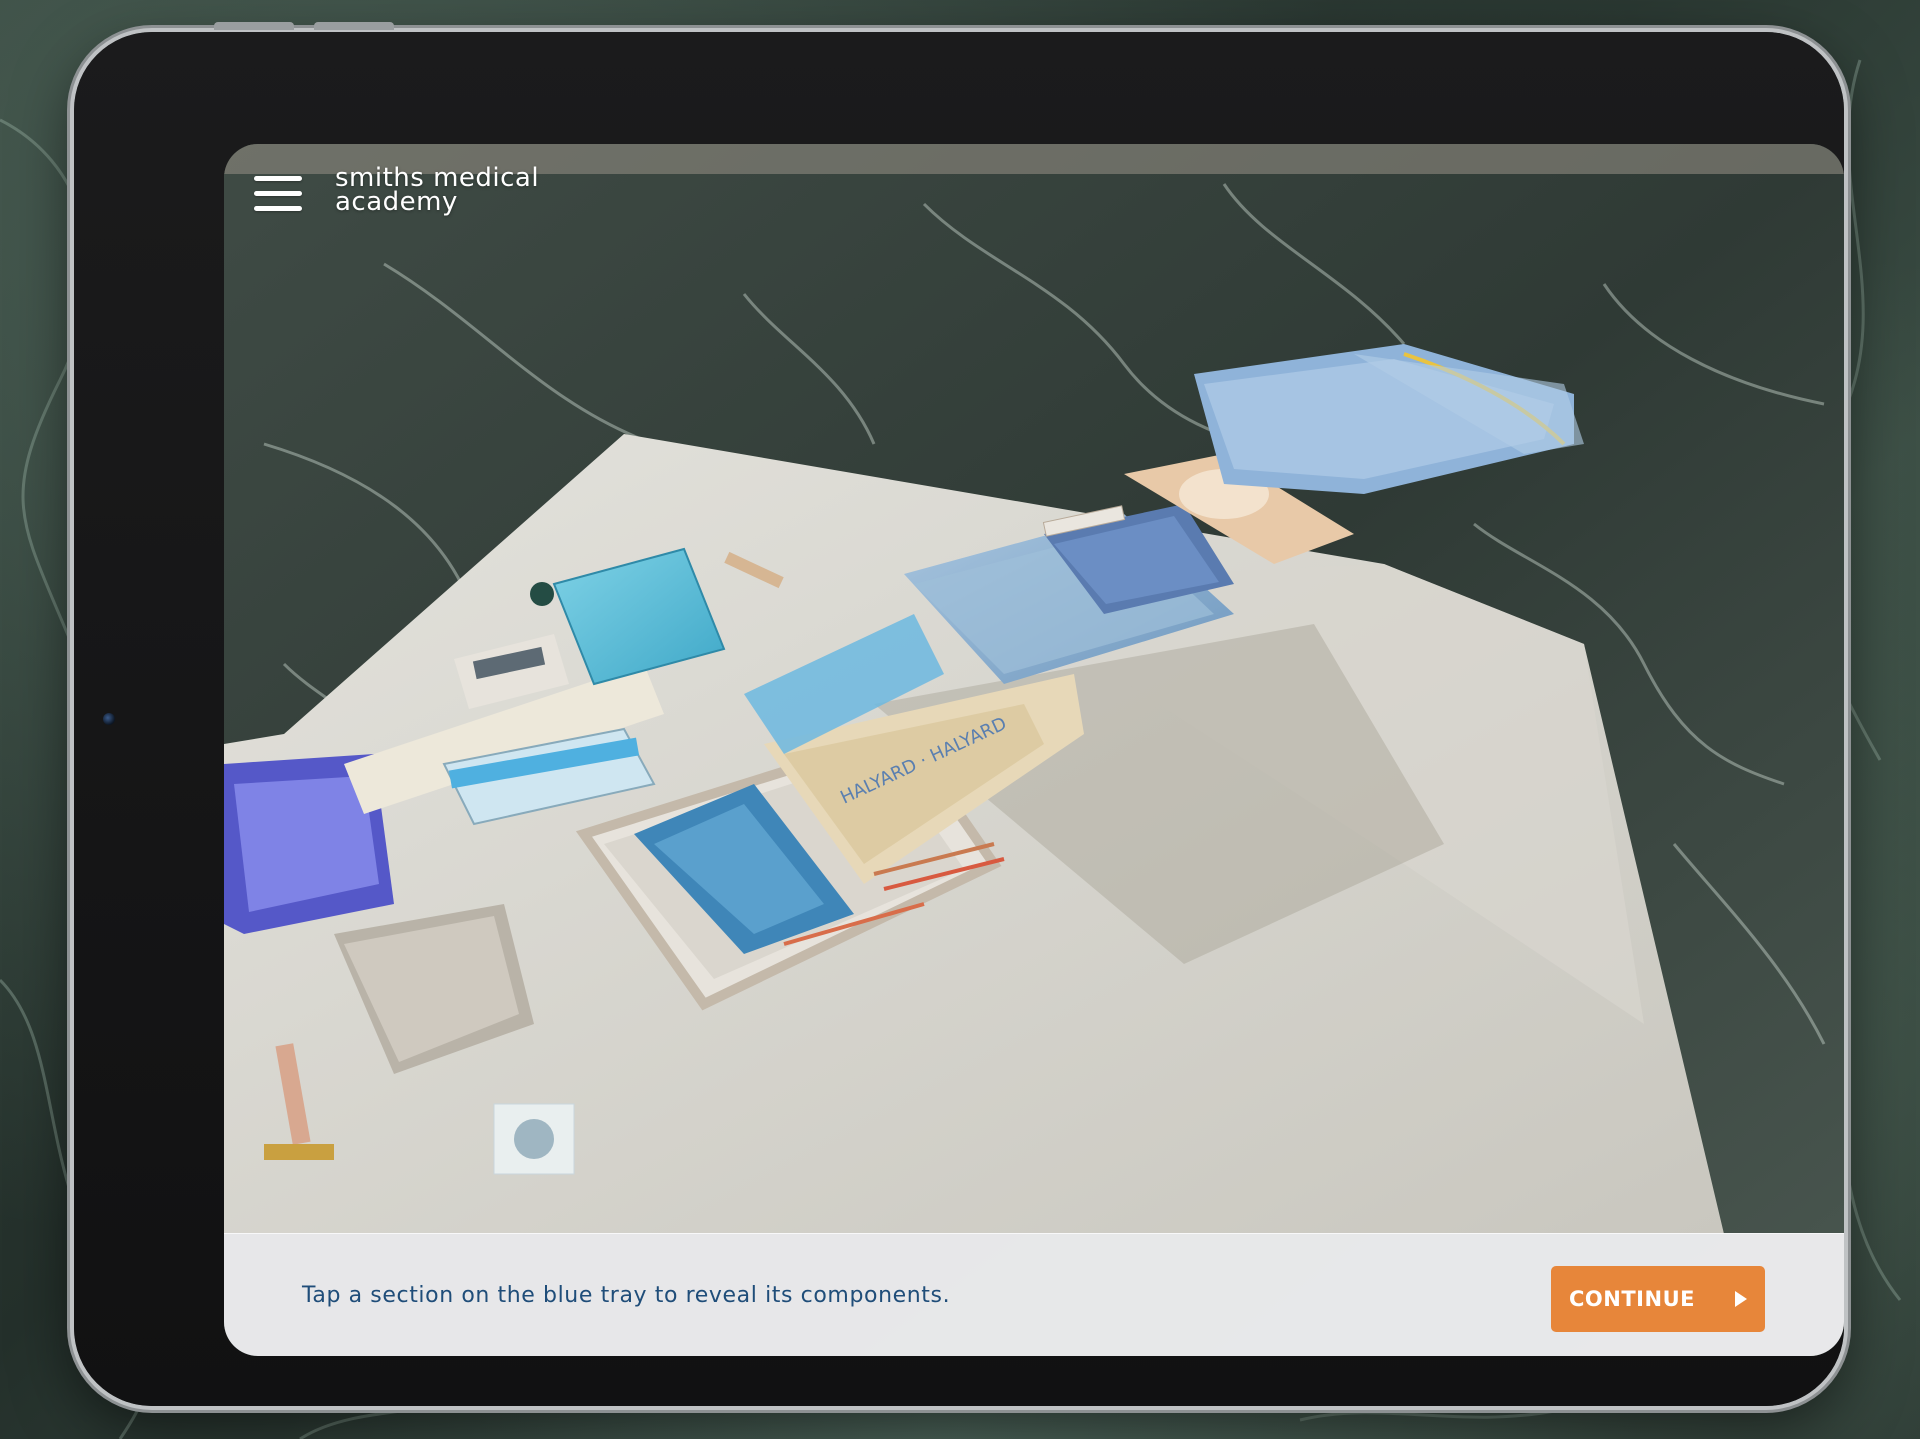  I want to click on continue-button: CONTINUE, so click(1658, 1299).